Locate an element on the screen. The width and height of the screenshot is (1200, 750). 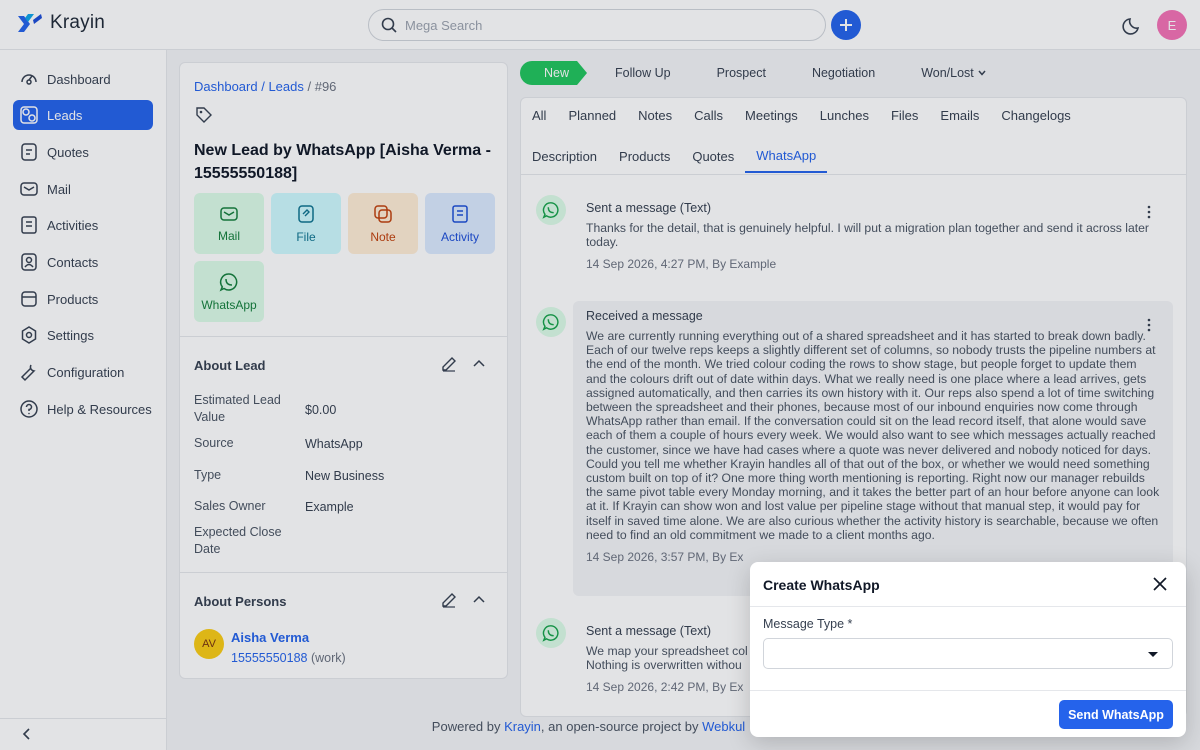
close-icon is located at coordinates (1160, 584).